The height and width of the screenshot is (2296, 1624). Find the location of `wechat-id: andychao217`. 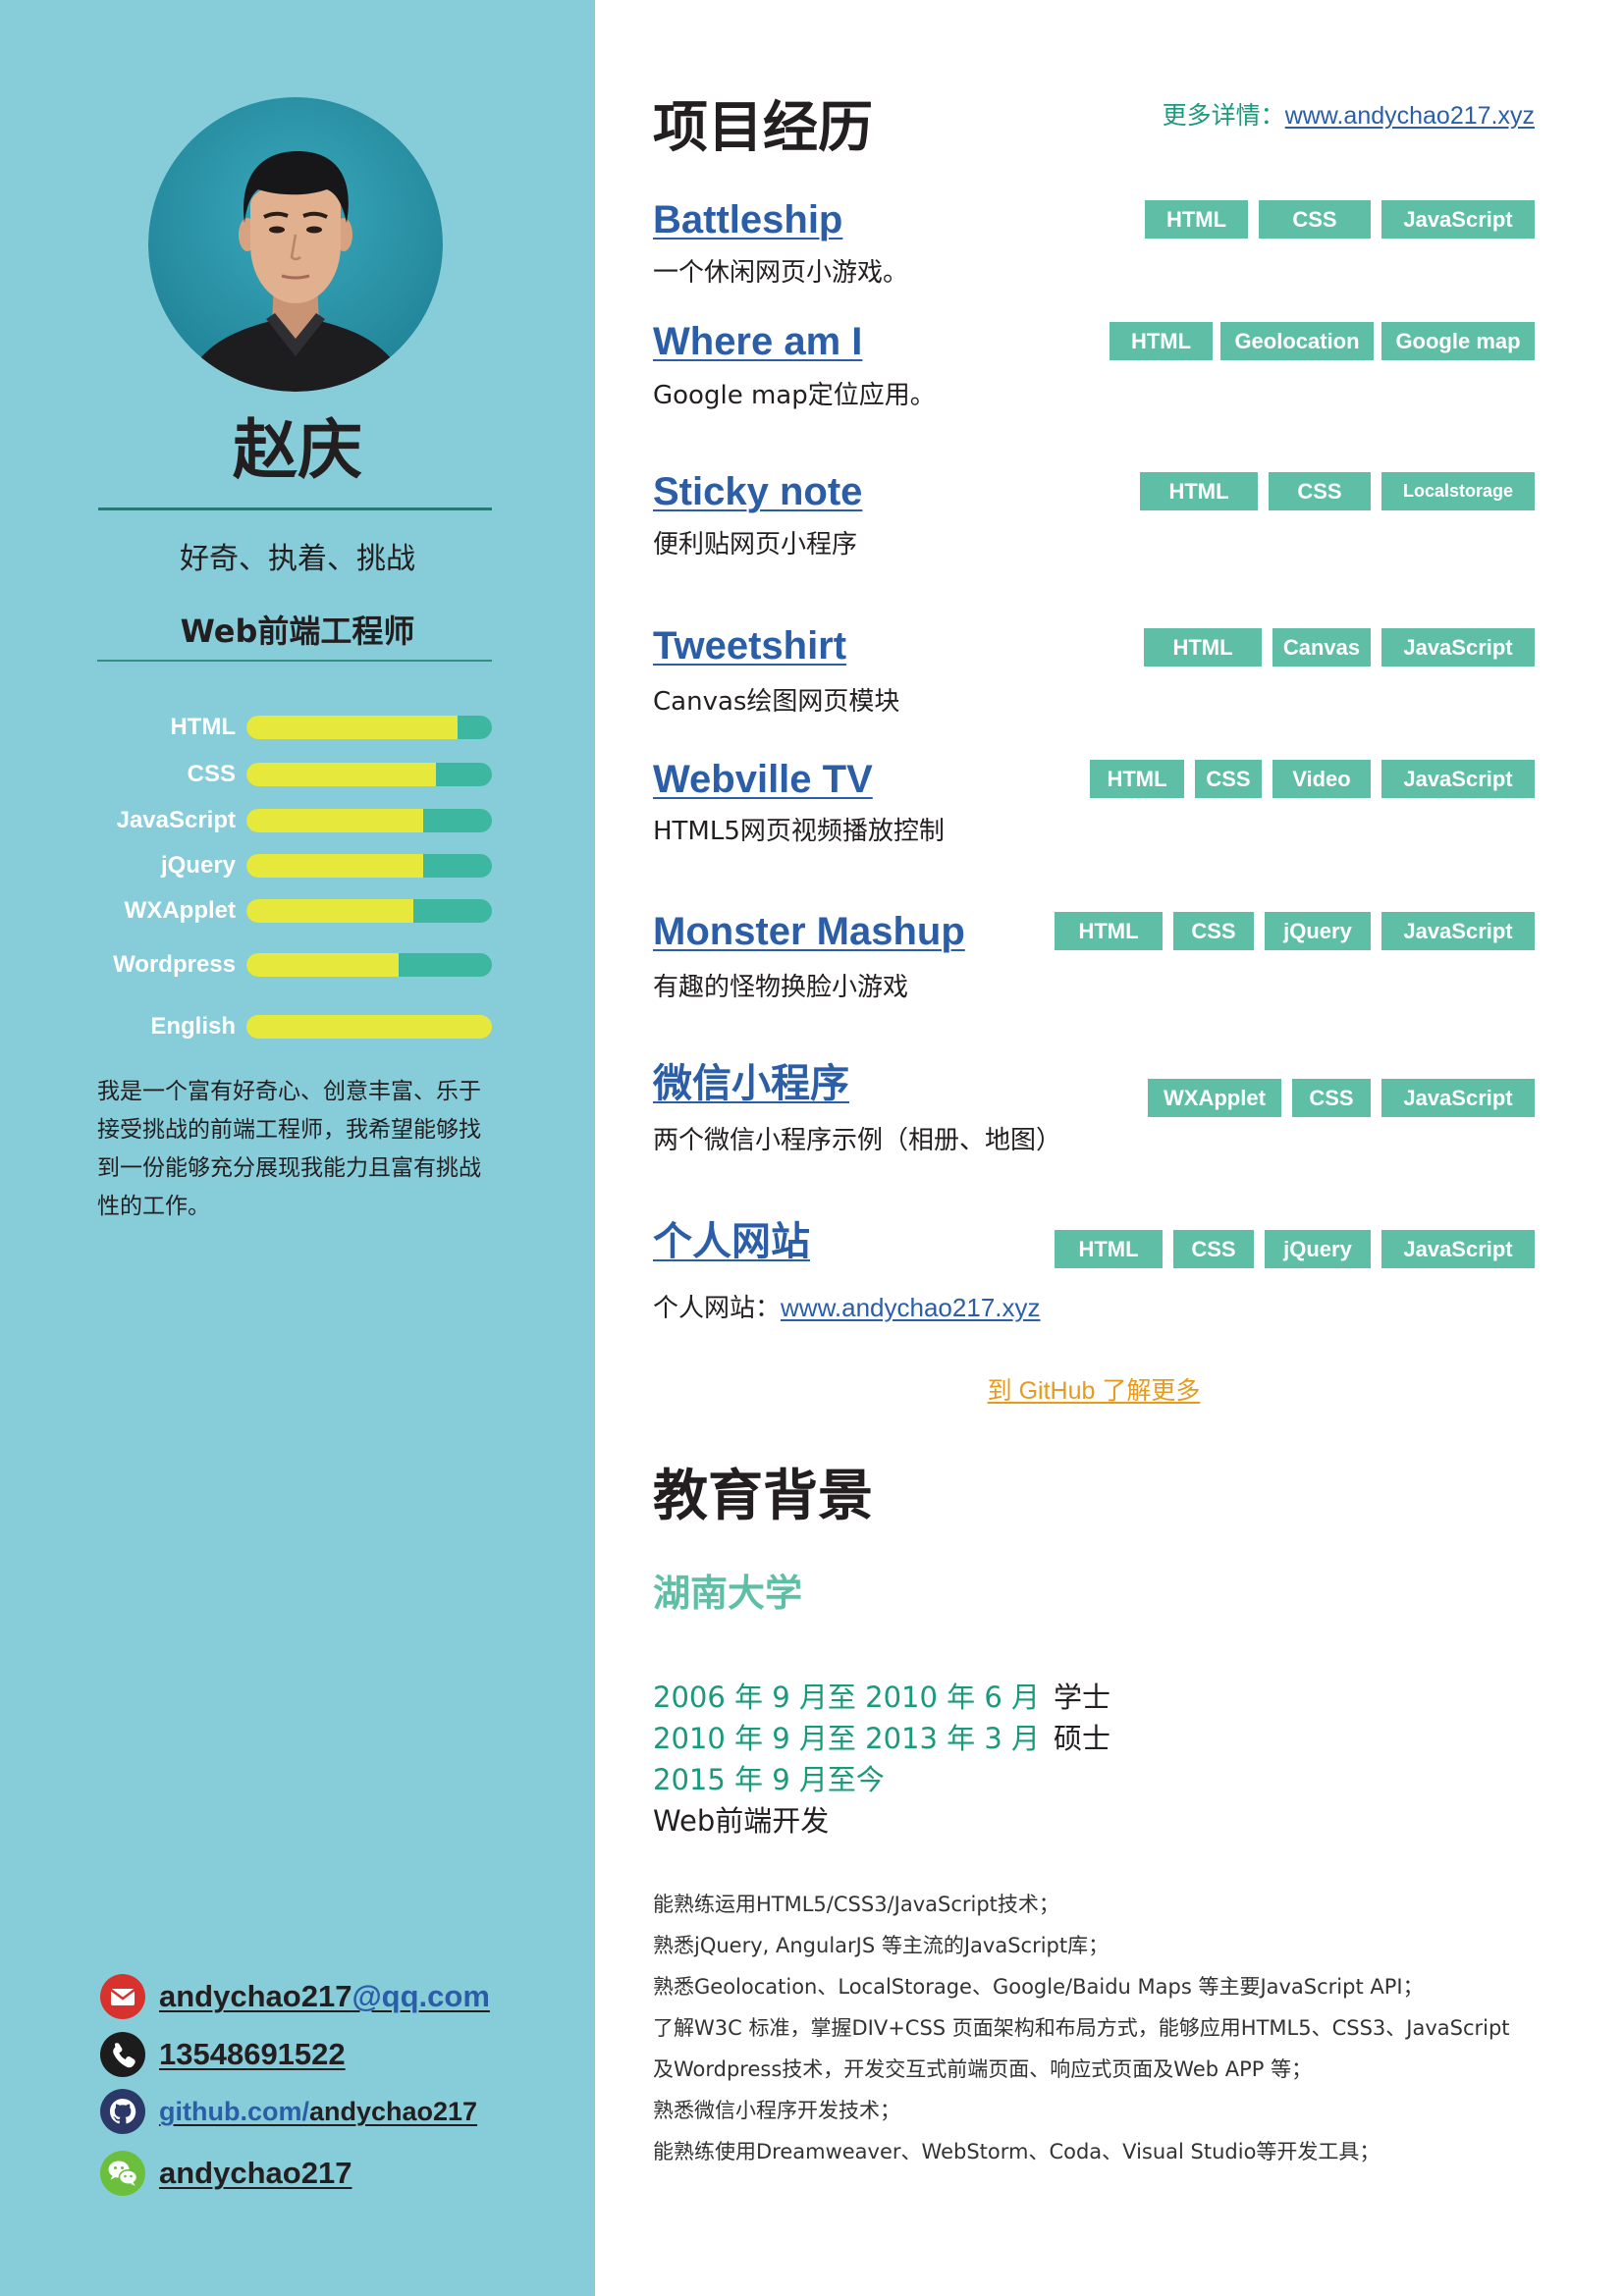

wechat-id: andychao217 is located at coordinates (255, 2173).